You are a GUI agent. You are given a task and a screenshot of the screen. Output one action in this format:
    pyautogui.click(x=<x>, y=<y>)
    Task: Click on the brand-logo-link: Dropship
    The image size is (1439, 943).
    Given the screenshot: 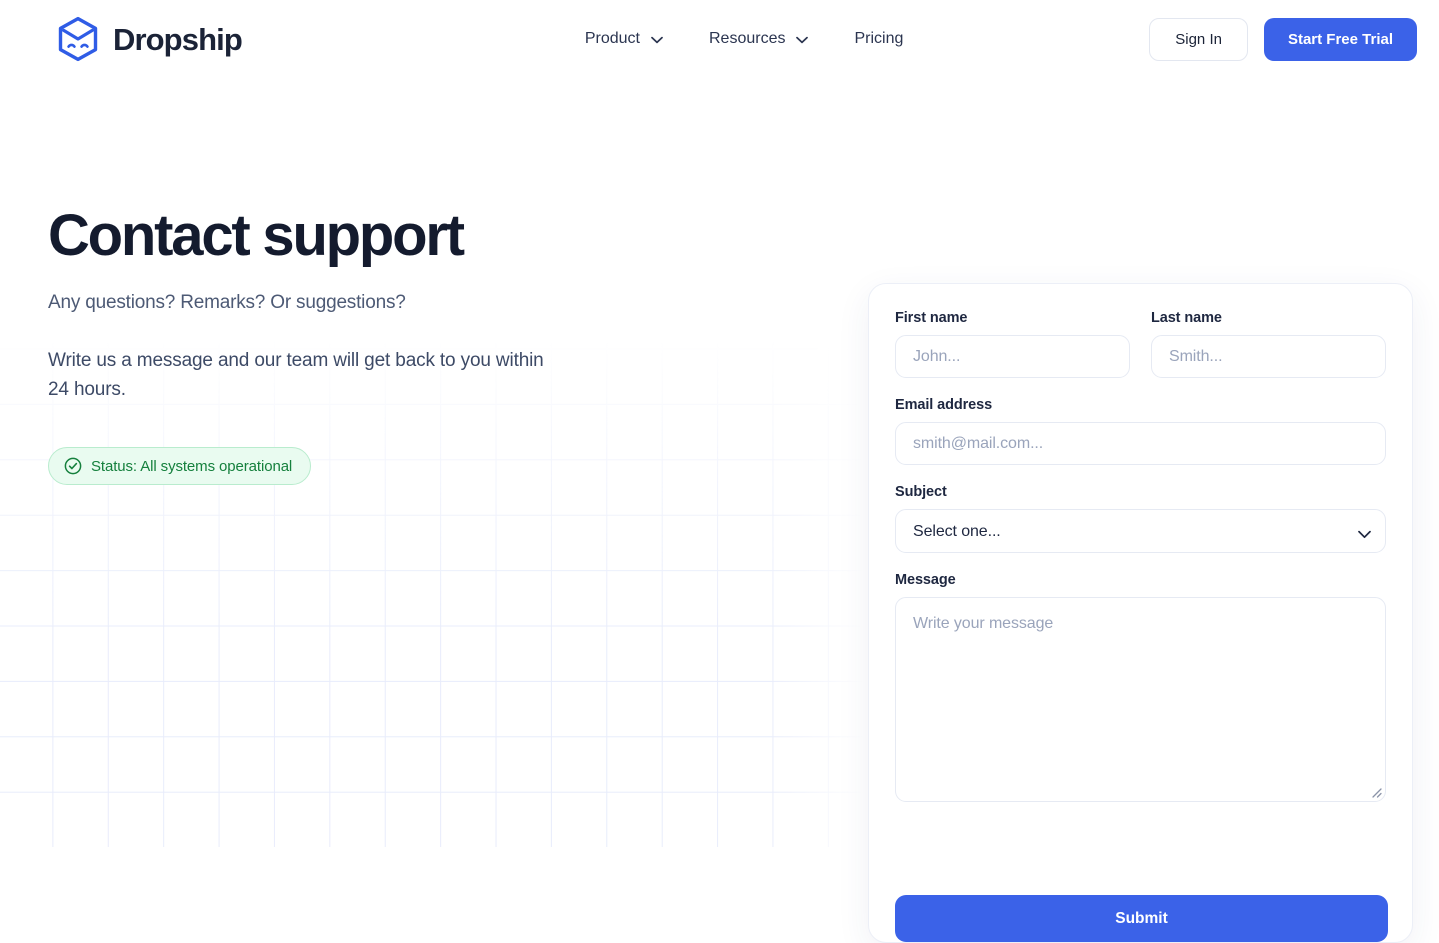 What is the action you would take?
    pyautogui.click(x=149, y=39)
    